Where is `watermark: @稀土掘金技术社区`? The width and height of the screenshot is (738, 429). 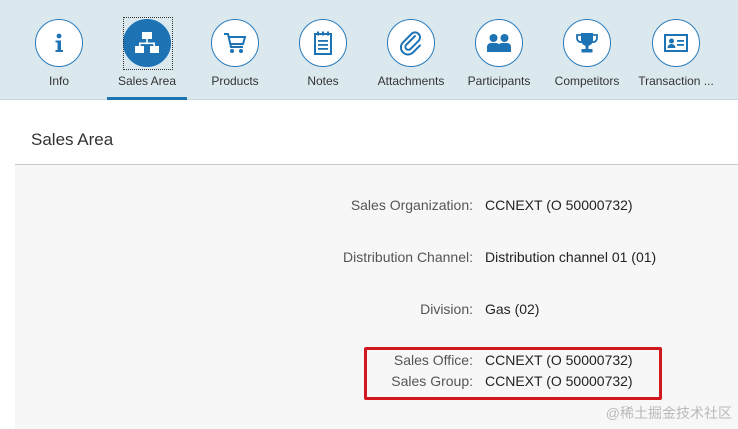 watermark: @稀土掘金技术社区 is located at coordinates (668, 413).